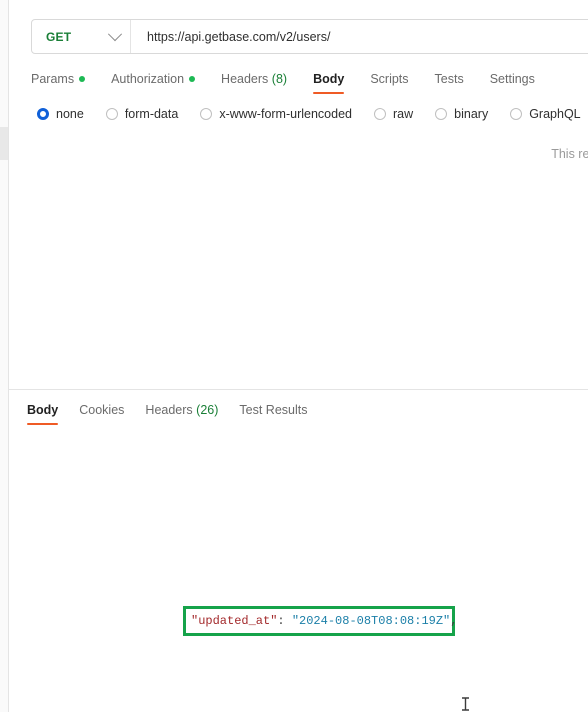 The image size is (588, 712). I want to click on request-tab-headers: Headers (8), so click(260, 82).